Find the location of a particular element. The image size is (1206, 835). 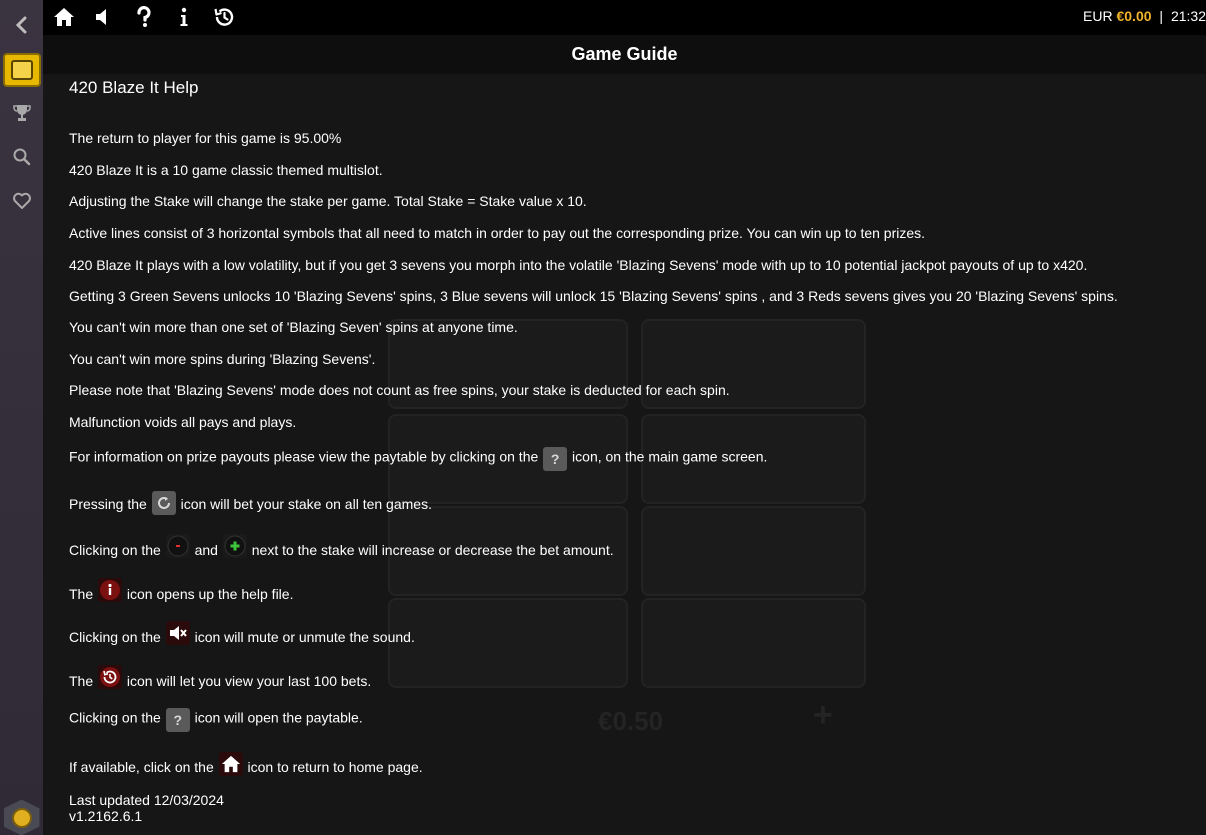

guide-title: 420 Blaze It Help is located at coordinates (134, 87).